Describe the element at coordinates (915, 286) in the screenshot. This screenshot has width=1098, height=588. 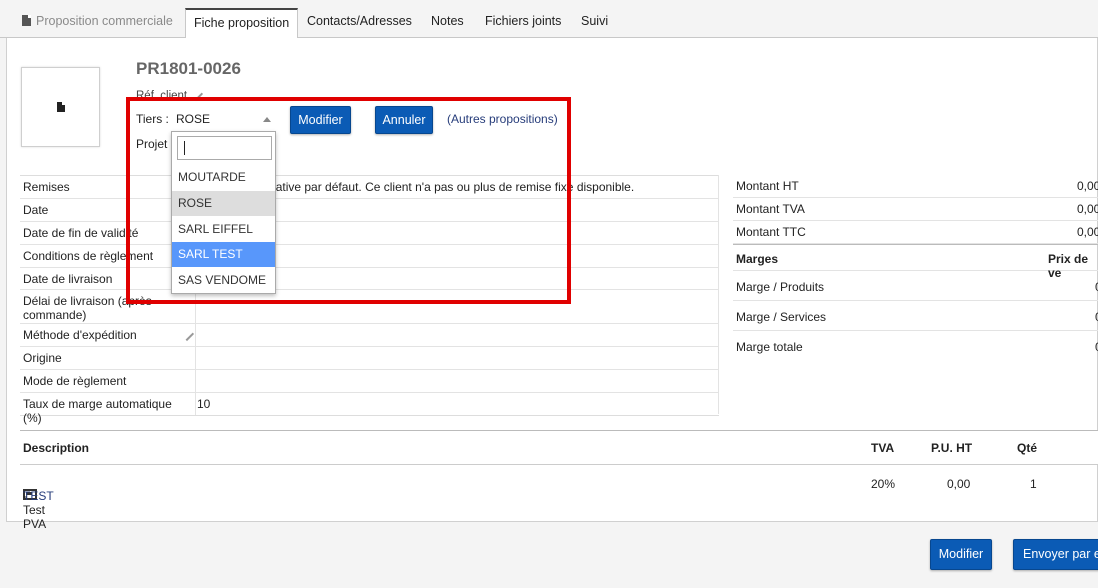
I see `marge-row: Marge / Produits0` at that location.